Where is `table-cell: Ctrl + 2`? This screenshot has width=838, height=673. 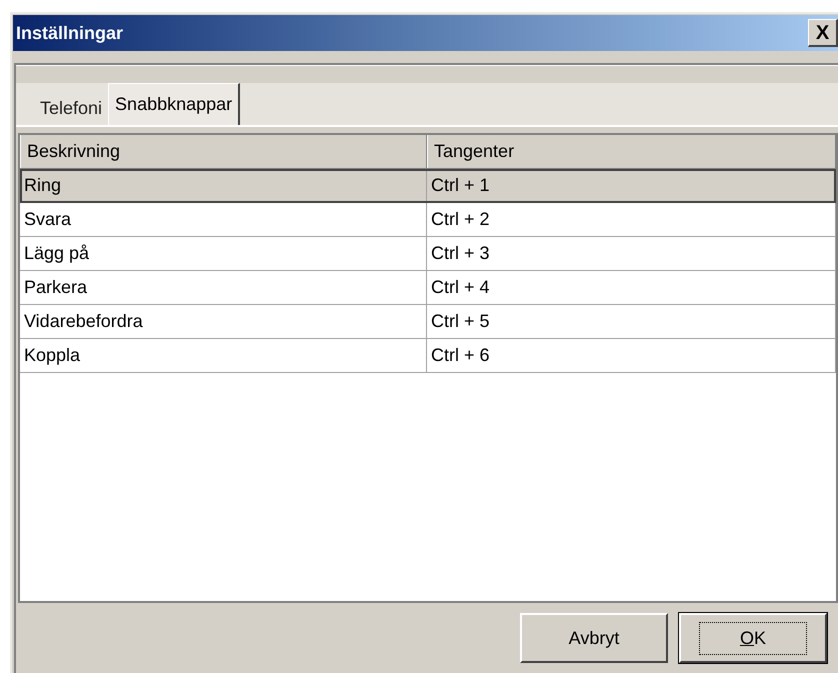
table-cell: Ctrl + 2 is located at coordinates (631, 219).